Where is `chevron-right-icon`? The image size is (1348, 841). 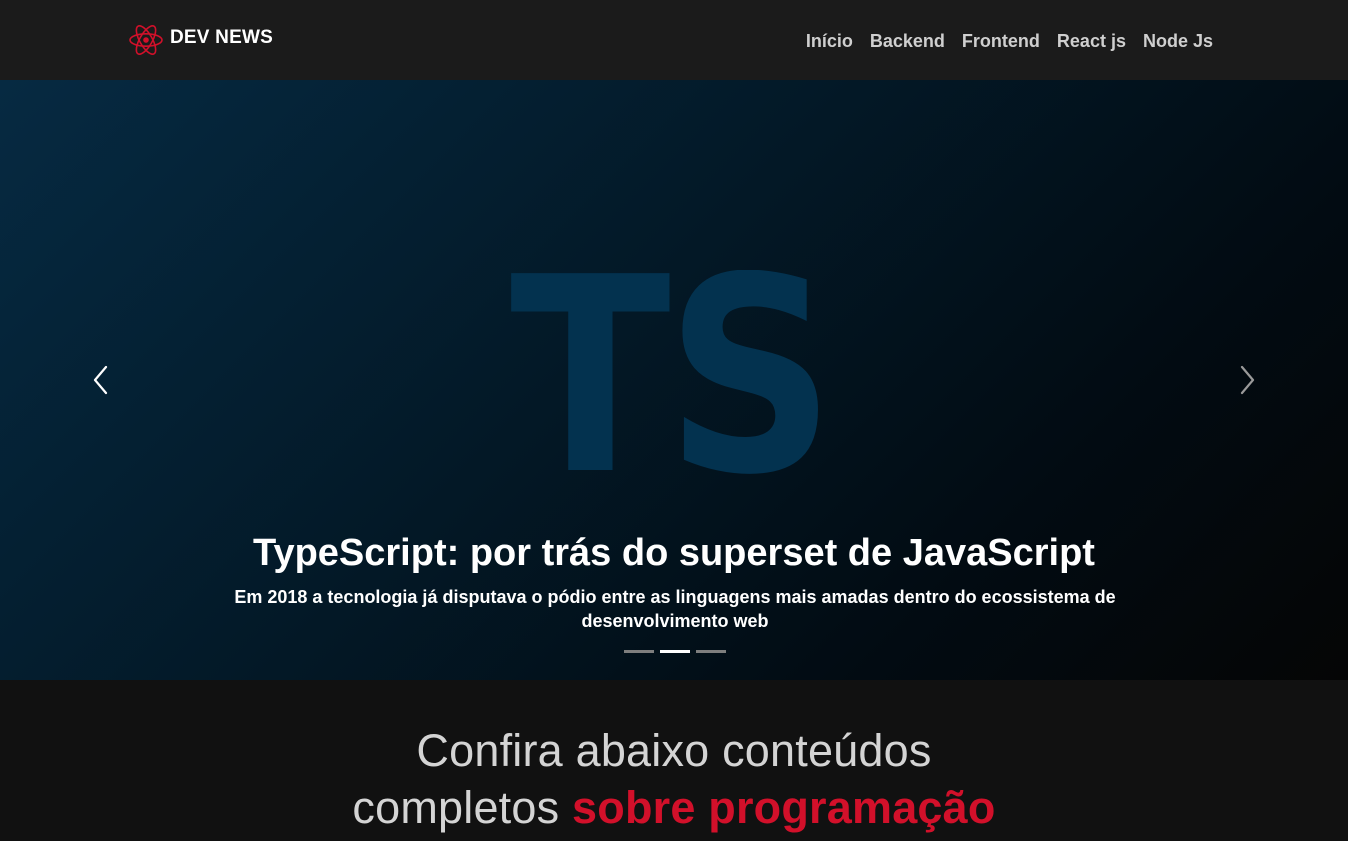 chevron-right-icon is located at coordinates (1247, 380).